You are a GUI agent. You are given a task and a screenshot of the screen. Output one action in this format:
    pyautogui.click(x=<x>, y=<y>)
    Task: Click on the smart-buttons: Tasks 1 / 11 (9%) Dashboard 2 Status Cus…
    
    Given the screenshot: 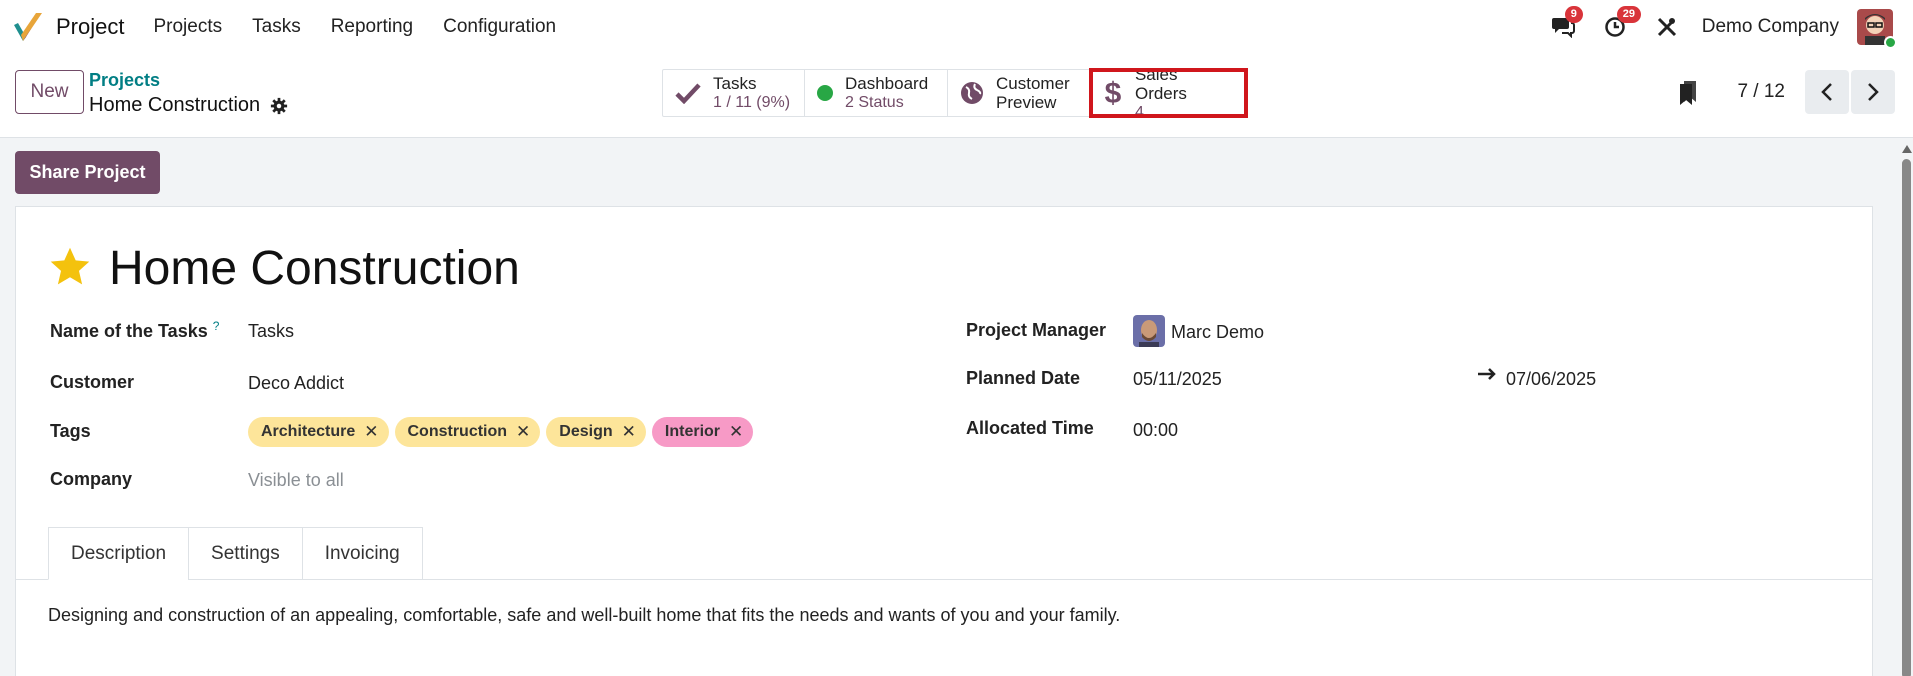 What is the action you would take?
    pyautogui.click(x=955, y=93)
    